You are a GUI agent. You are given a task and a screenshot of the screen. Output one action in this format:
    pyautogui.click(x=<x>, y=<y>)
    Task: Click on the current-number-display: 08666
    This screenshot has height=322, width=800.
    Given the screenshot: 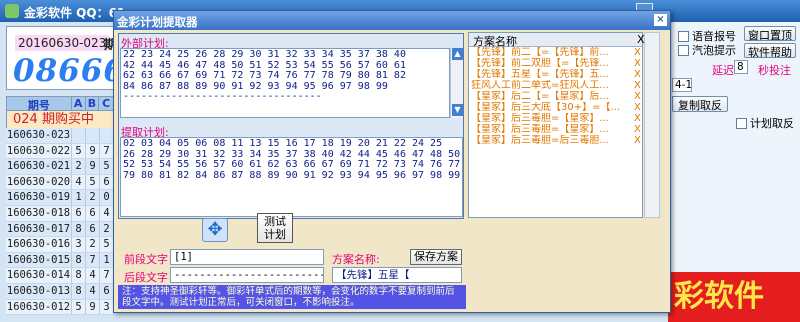 What is the action you would take?
    pyautogui.click(x=69, y=71)
    